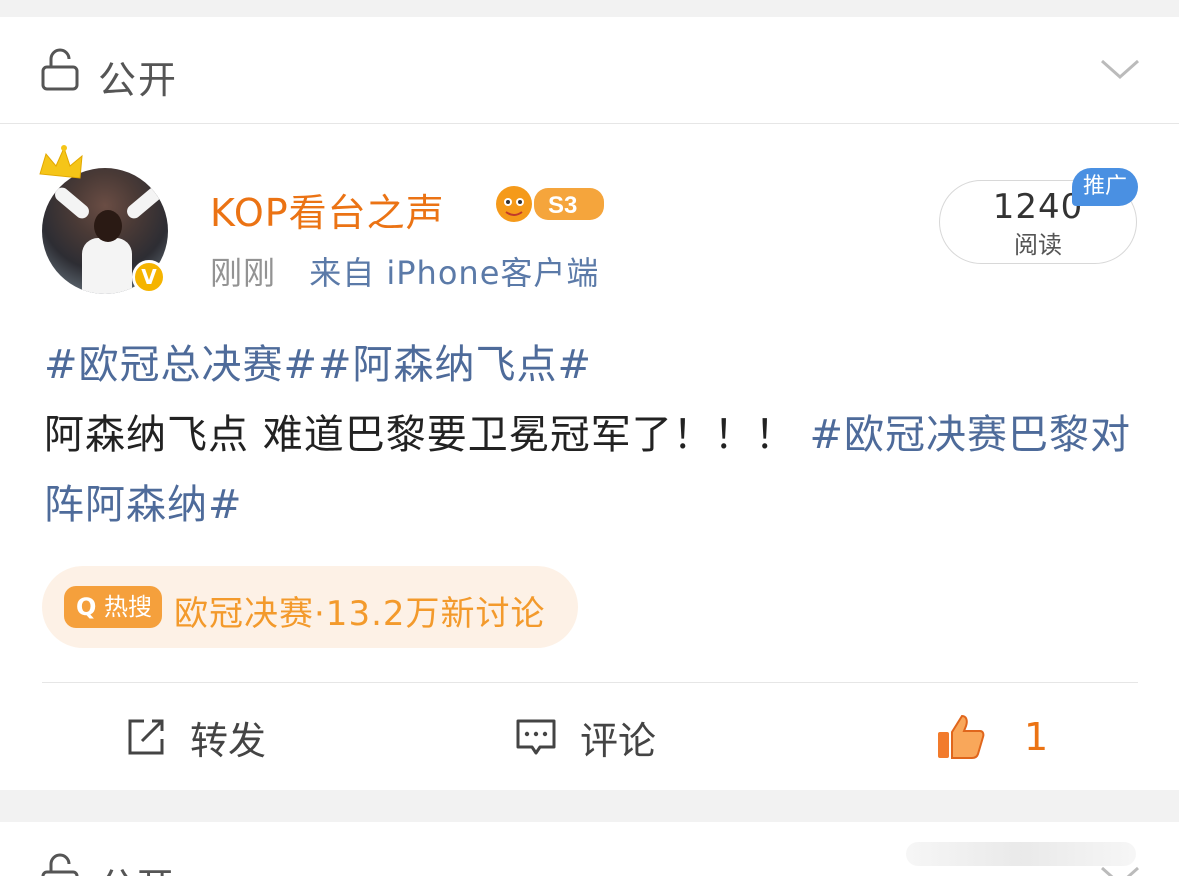 This screenshot has height=876, width=1179. Describe the element at coordinates (454, 273) in the screenshot. I see `post-client: 来自 iPhone客户端` at that location.